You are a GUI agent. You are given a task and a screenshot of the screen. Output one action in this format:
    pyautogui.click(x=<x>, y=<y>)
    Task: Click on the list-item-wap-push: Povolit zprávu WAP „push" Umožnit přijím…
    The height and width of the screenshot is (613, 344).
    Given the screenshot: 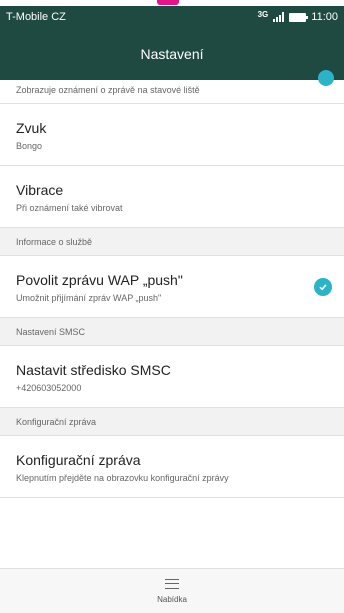 What is the action you would take?
    pyautogui.click(x=172, y=287)
    